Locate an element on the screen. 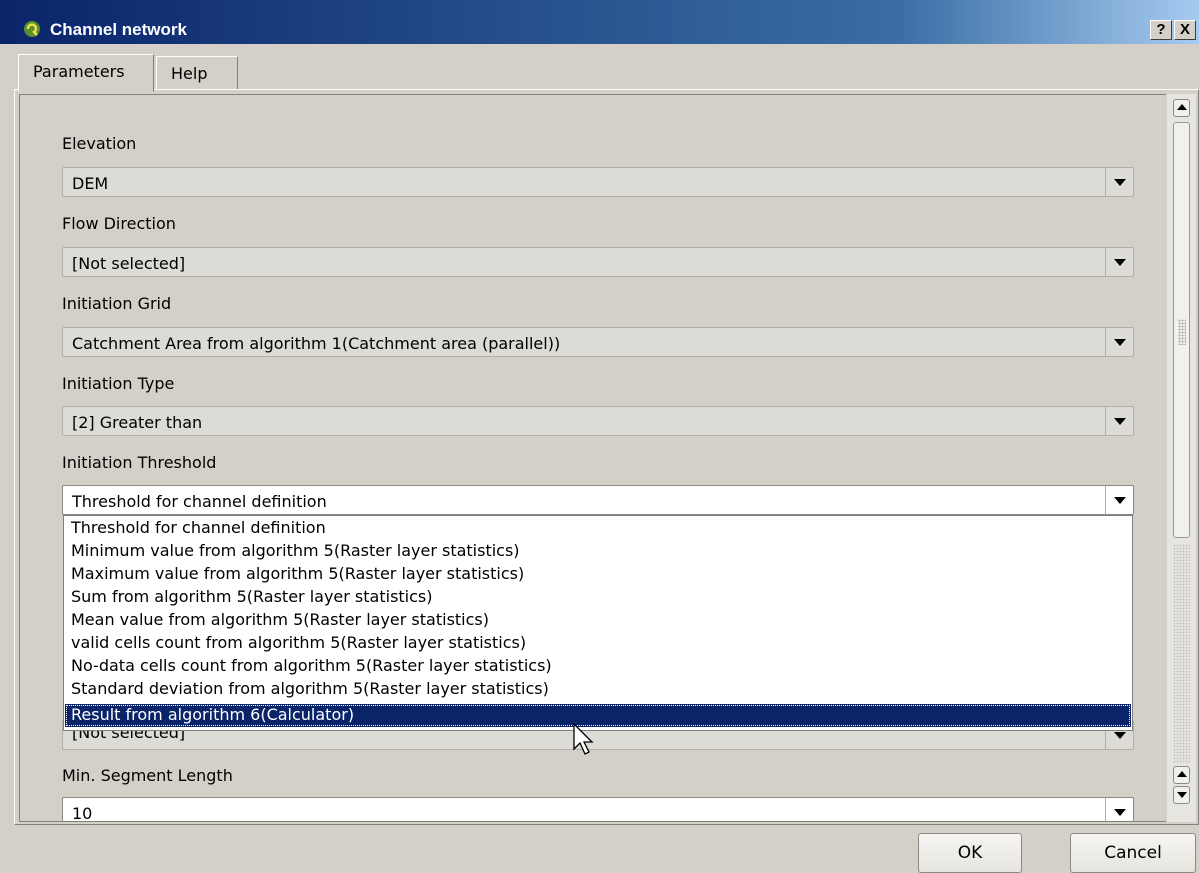  scrollbar-thumb is located at coordinates (1181, 330).